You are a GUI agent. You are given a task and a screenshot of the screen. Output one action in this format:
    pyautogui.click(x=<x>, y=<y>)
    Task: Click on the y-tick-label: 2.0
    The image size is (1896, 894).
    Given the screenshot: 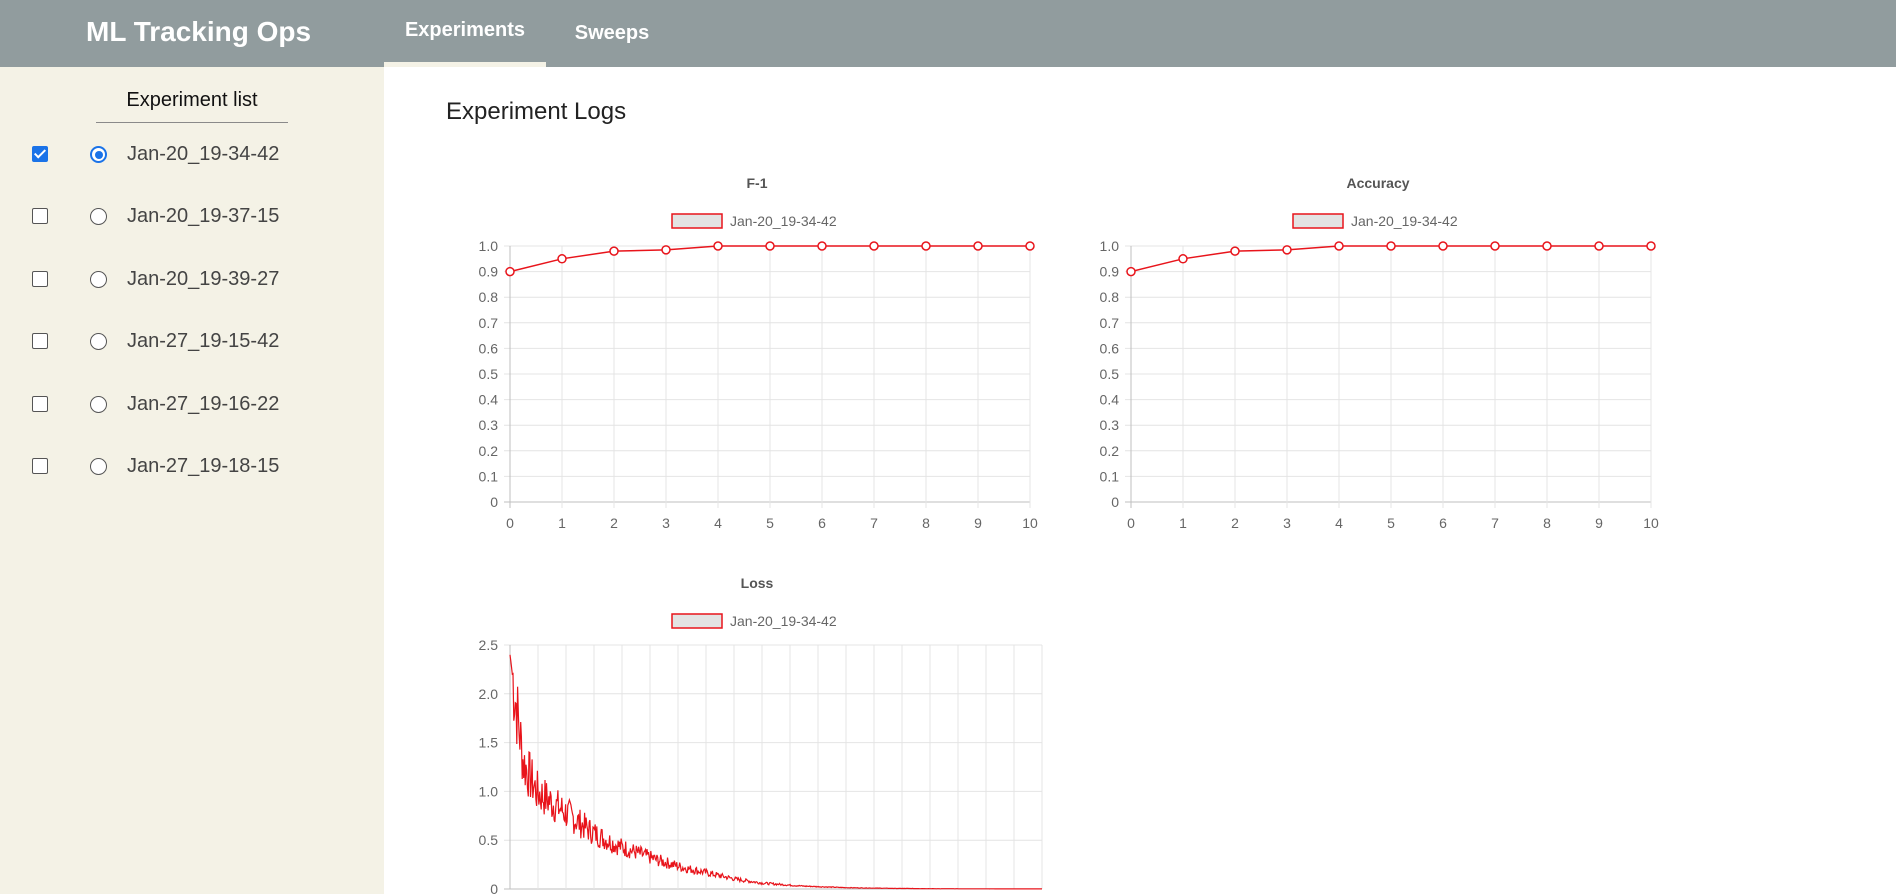 What is the action you would take?
    pyautogui.click(x=489, y=694)
    